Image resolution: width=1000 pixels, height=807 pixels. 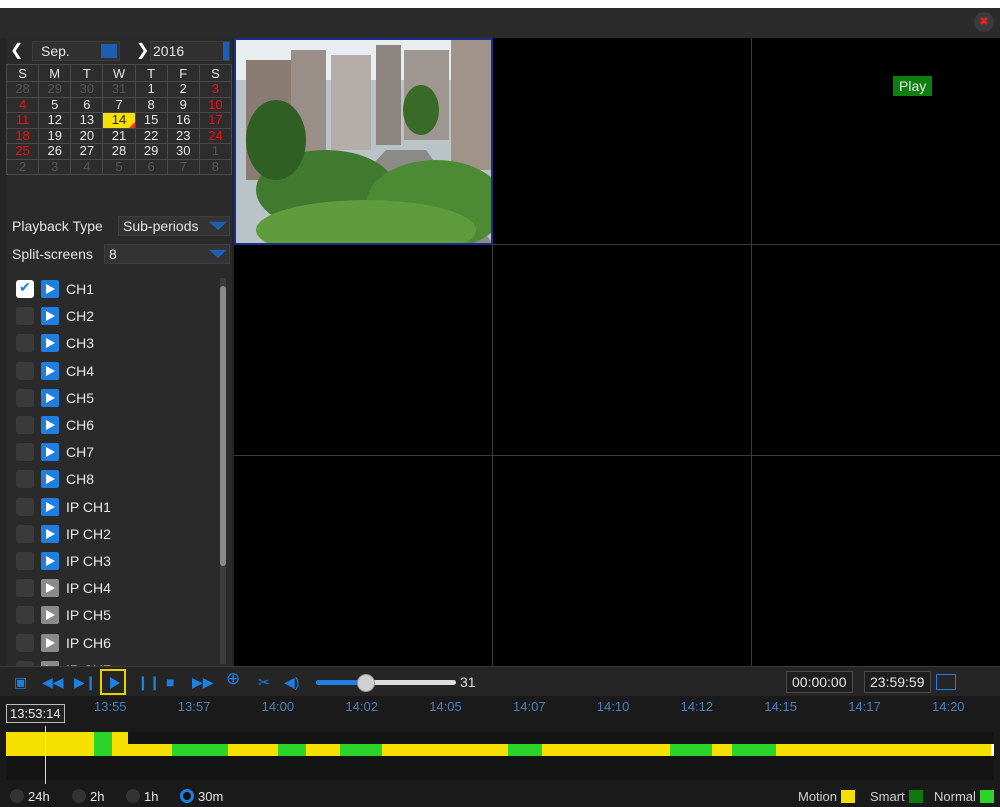 What do you see at coordinates (946, 682) in the screenshot?
I see `waveform-icon` at bounding box center [946, 682].